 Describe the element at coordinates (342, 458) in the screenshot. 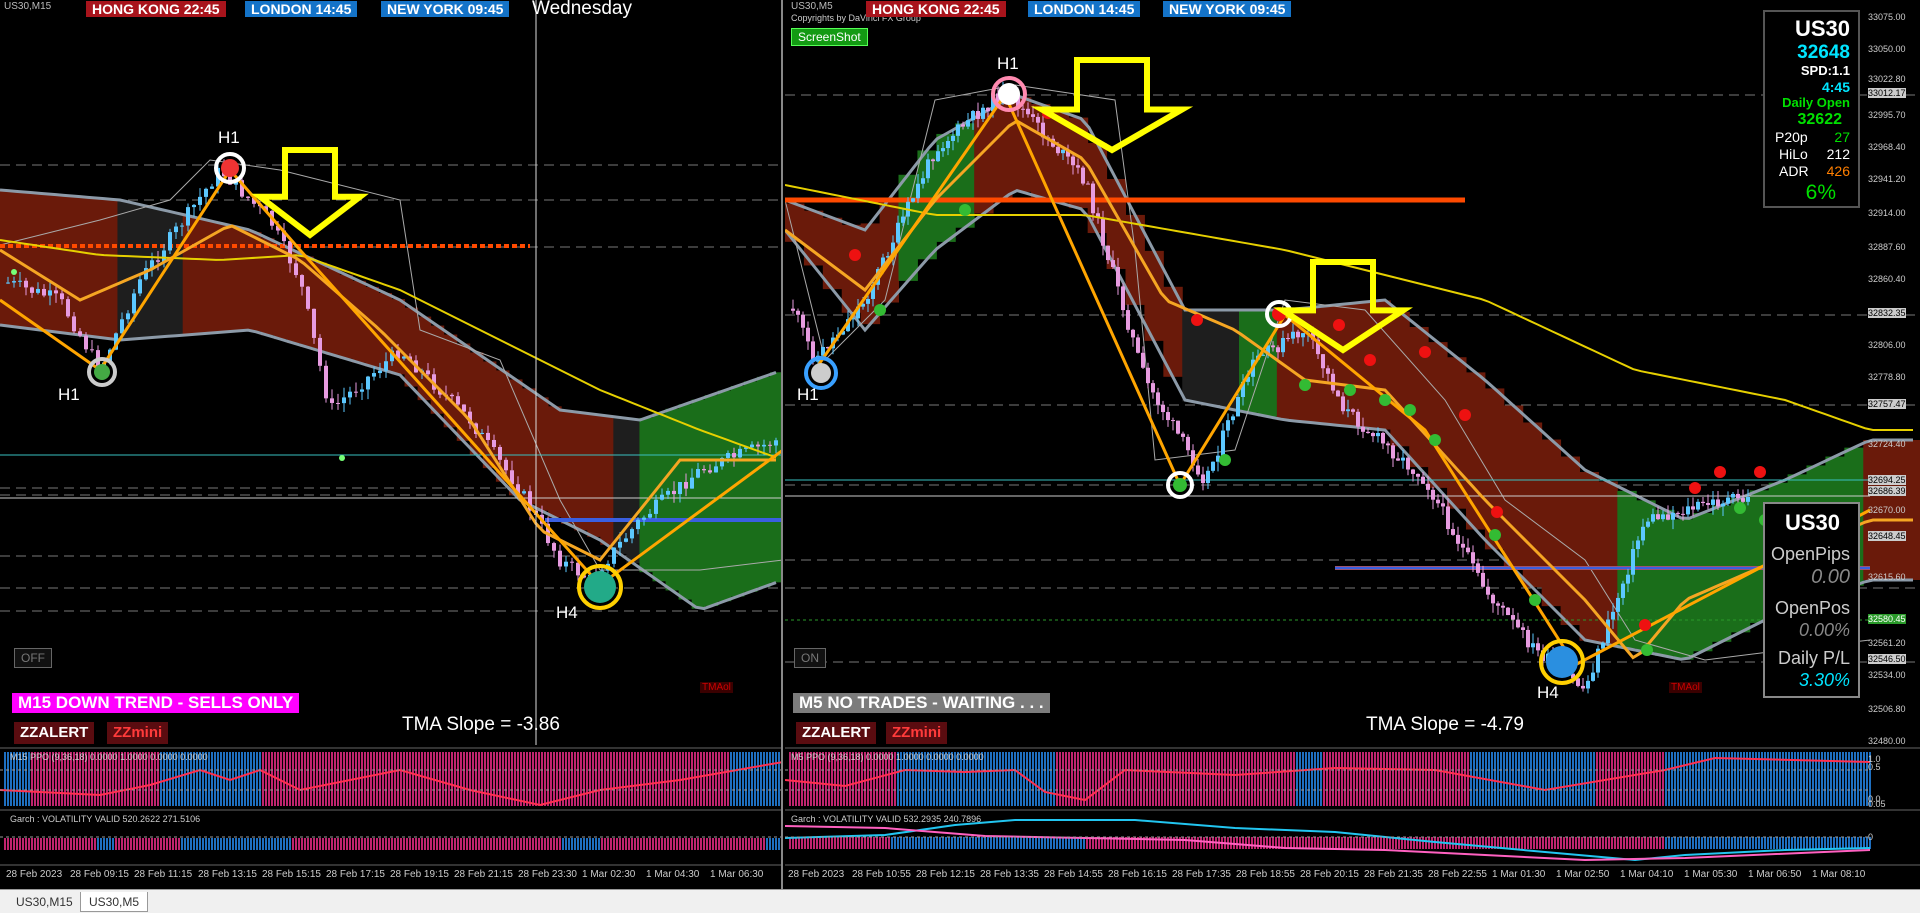

I see `signal-dot` at that location.